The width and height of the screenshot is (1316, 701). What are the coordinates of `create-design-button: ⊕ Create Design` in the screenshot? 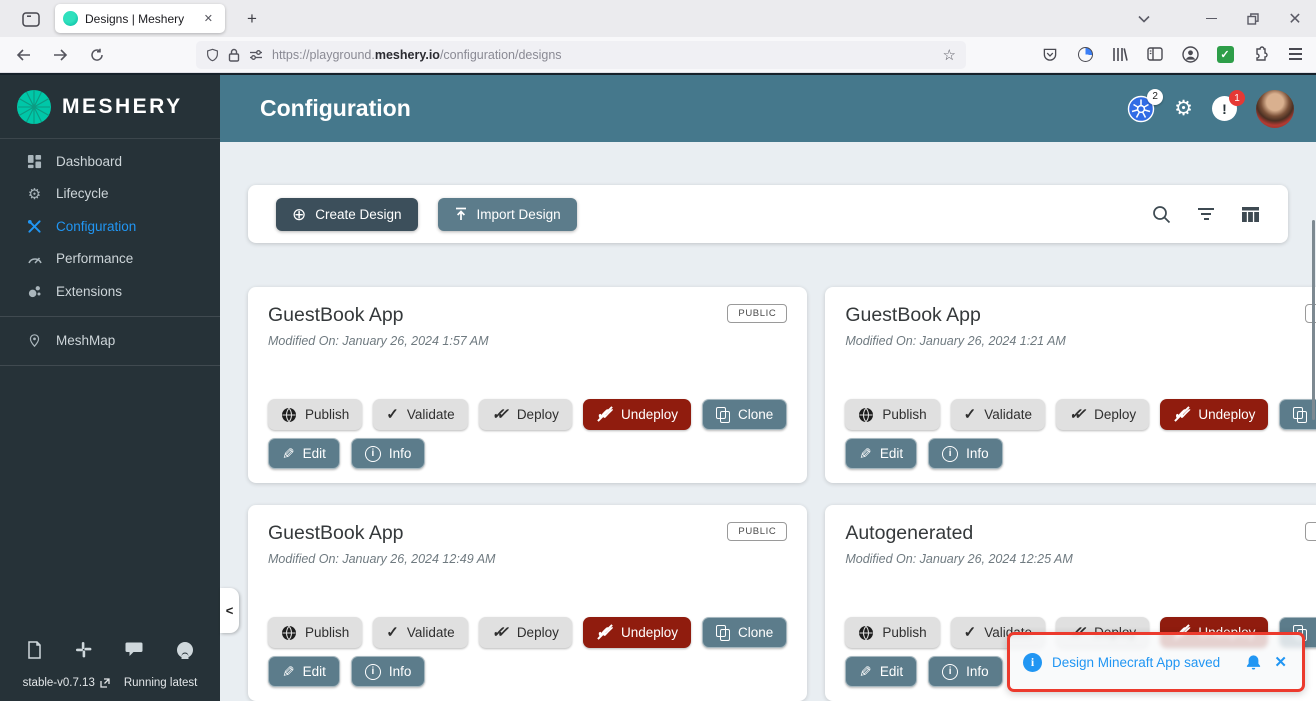 It's located at (347, 214).